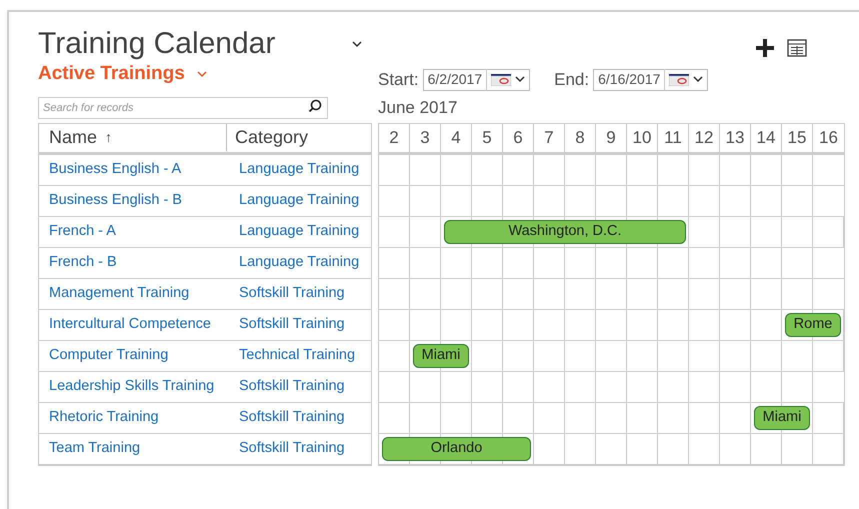  Describe the element at coordinates (642, 138) in the screenshot. I see `day-header: 10` at that location.